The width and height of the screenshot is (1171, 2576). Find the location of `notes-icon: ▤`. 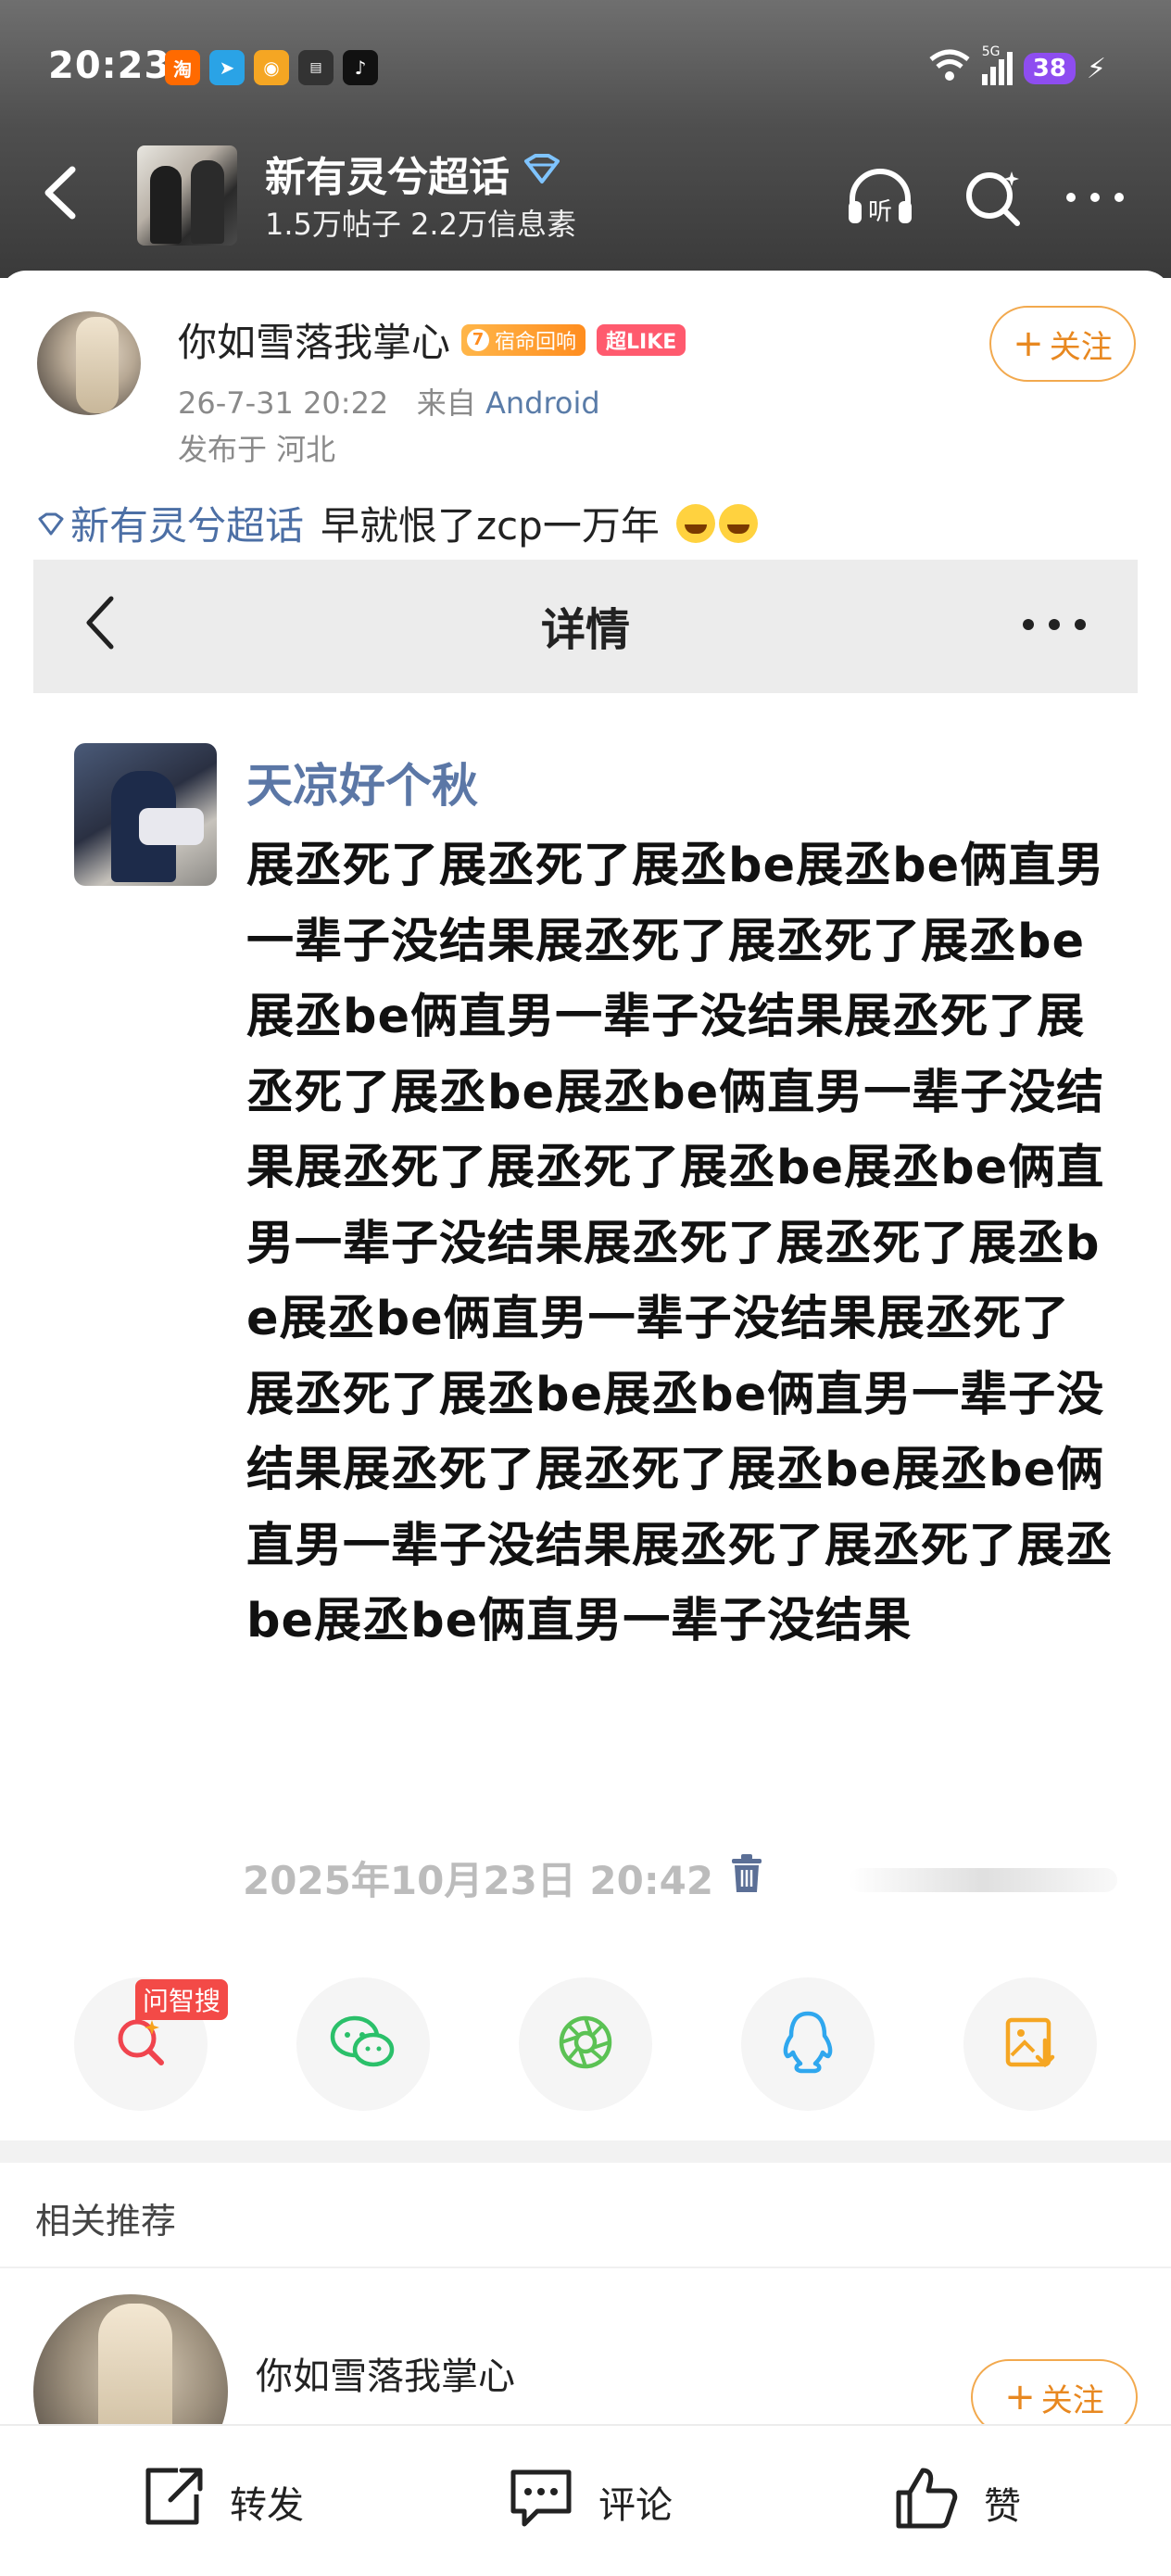

notes-icon: ▤ is located at coordinates (316, 68).